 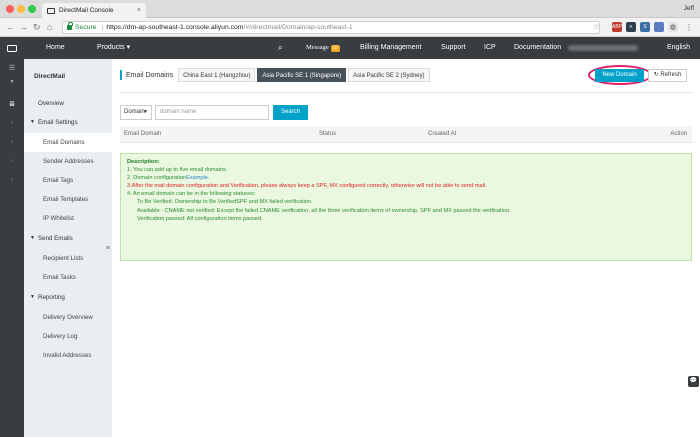 I want to click on nav-billing: Billing Management, so click(x=390, y=48).